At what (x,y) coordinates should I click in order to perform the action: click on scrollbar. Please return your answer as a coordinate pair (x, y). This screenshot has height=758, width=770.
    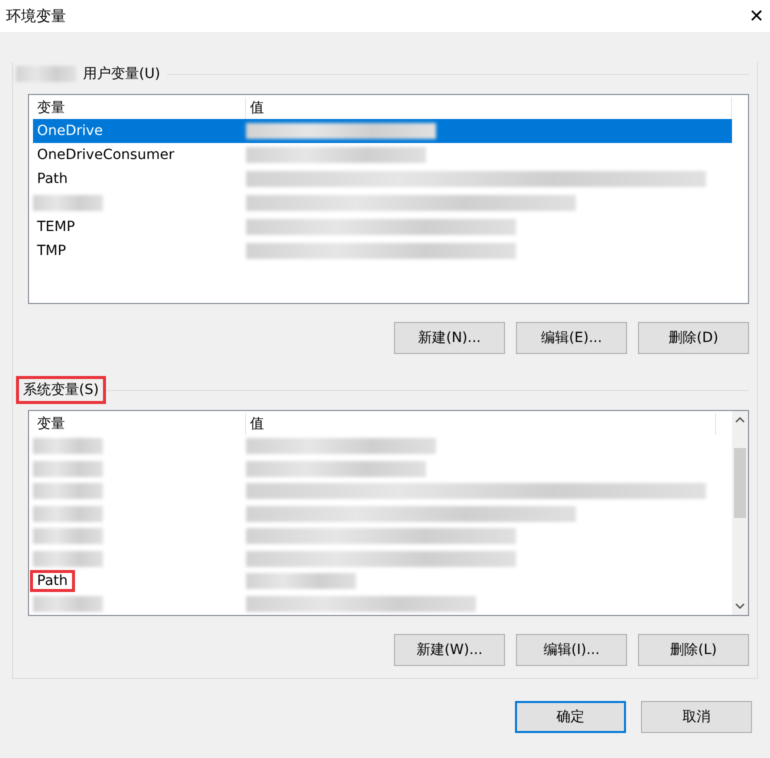
    Looking at the image, I should click on (740, 513).